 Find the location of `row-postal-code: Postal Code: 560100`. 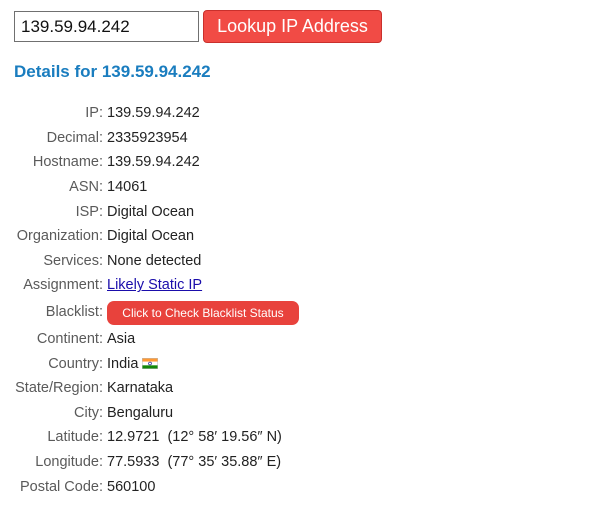

row-postal-code: Postal Code: 560100 is located at coordinates (149, 486).